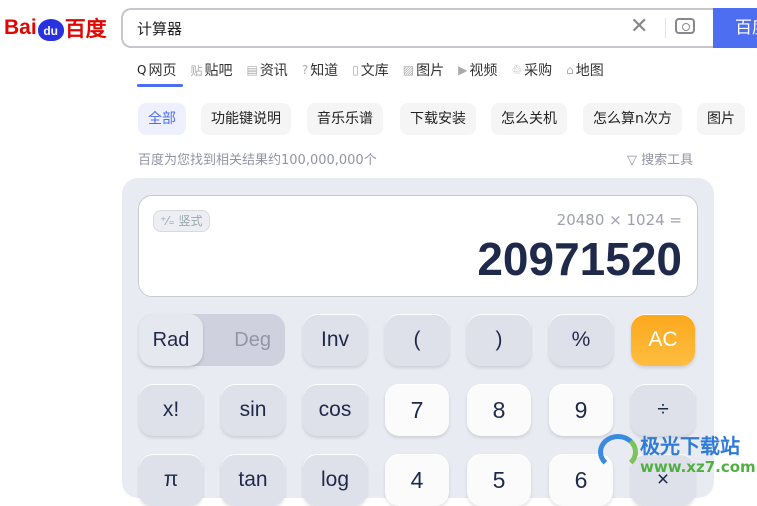  I want to click on tab-icon: ▨, so click(408, 70).